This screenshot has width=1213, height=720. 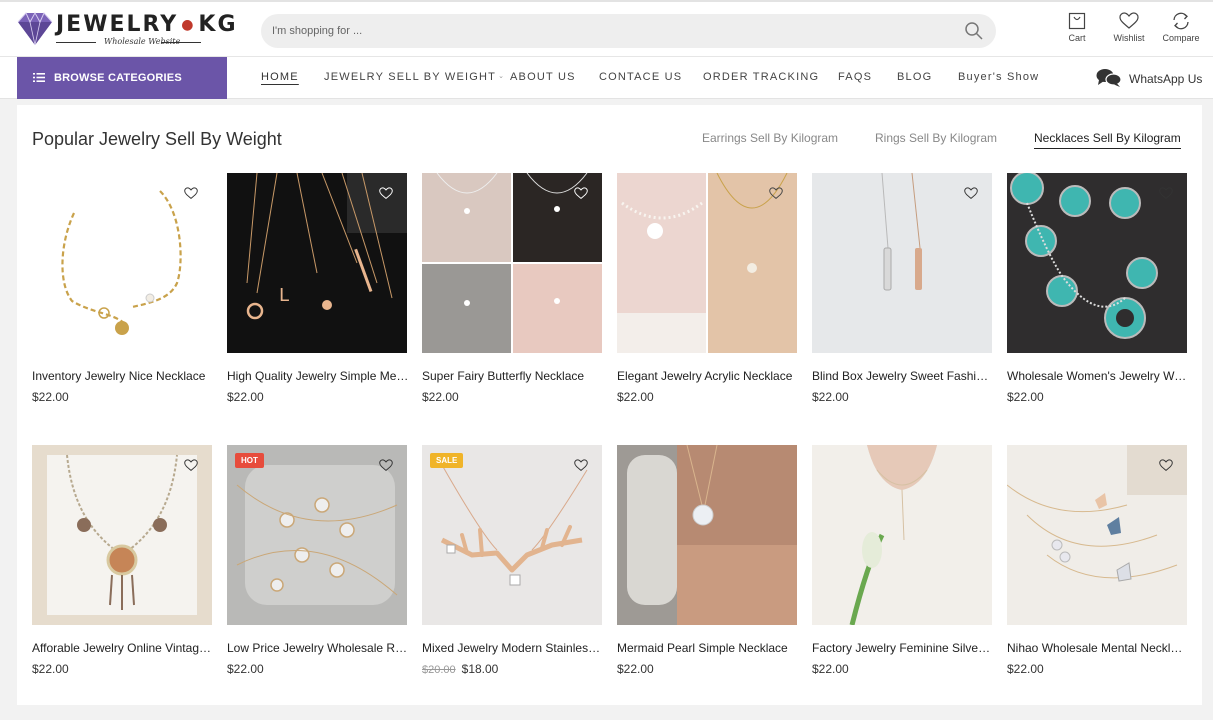 What do you see at coordinates (708, 648) in the screenshot?
I see `product-name: Mermaid Pearl Simple Necklace` at bounding box center [708, 648].